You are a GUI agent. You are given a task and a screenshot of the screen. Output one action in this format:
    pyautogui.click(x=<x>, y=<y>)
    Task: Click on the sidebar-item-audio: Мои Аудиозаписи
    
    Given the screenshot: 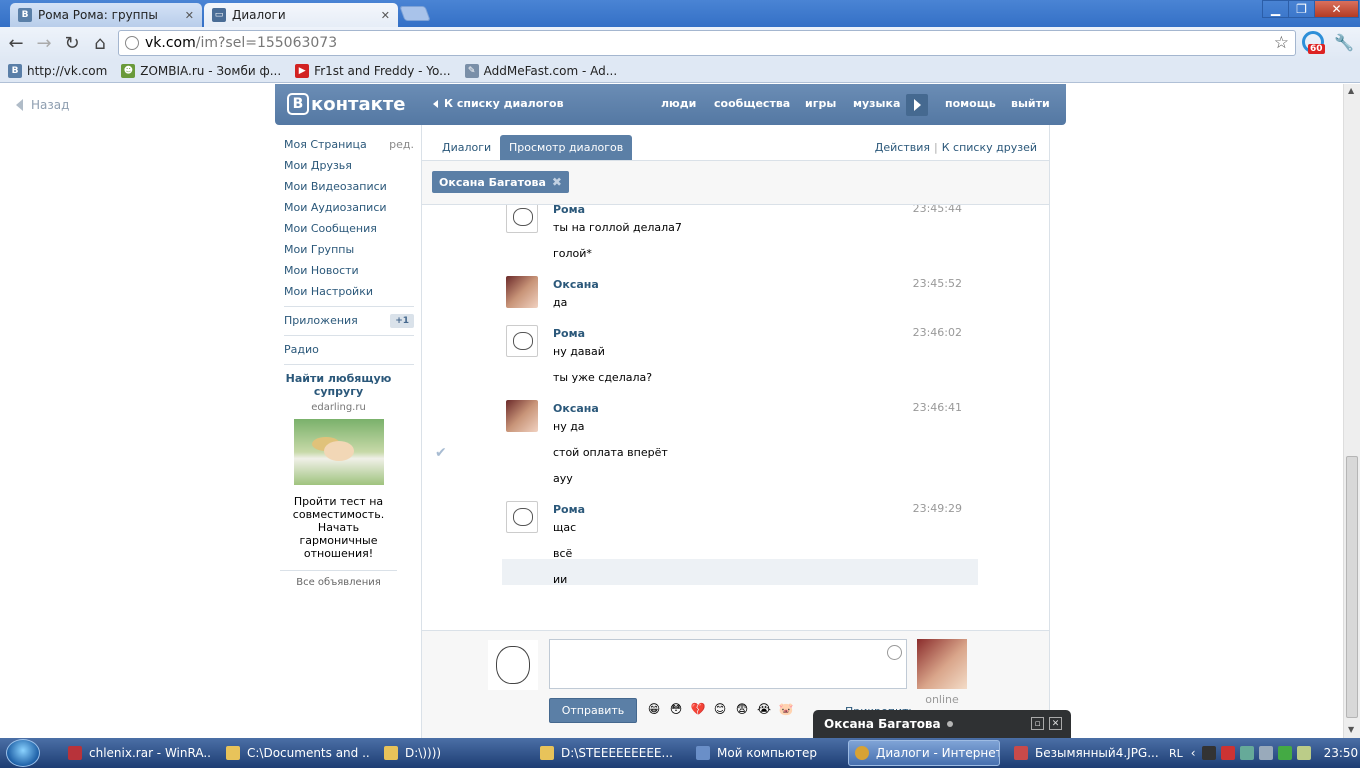 What is the action you would take?
    pyautogui.click(x=349, y=207)
    